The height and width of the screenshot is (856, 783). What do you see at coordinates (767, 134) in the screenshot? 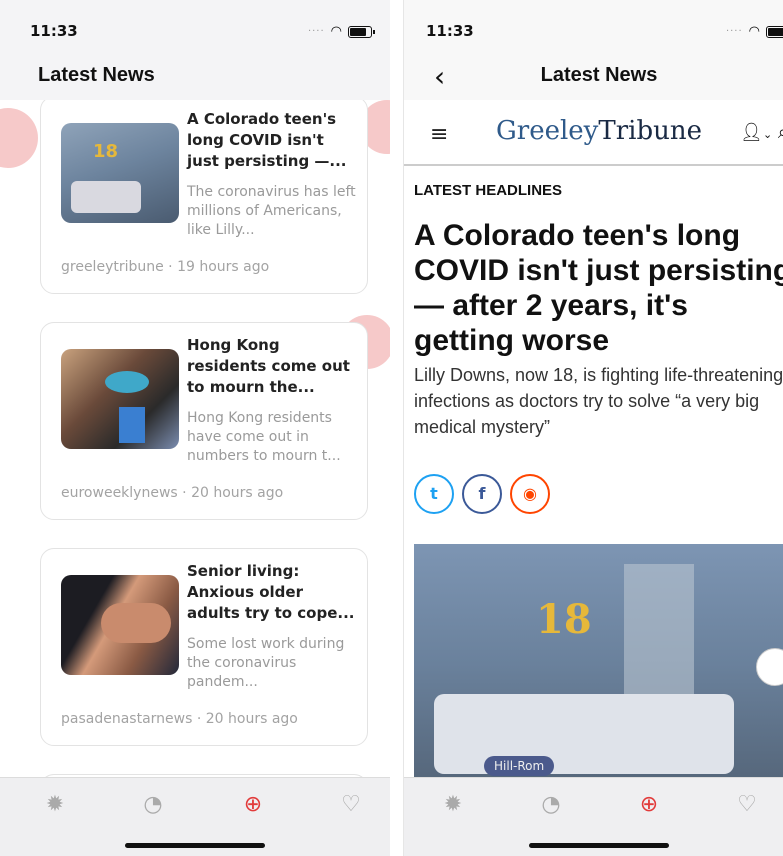
I see `chevron-down-icon: ⌄` at bounding box center [767, 134].